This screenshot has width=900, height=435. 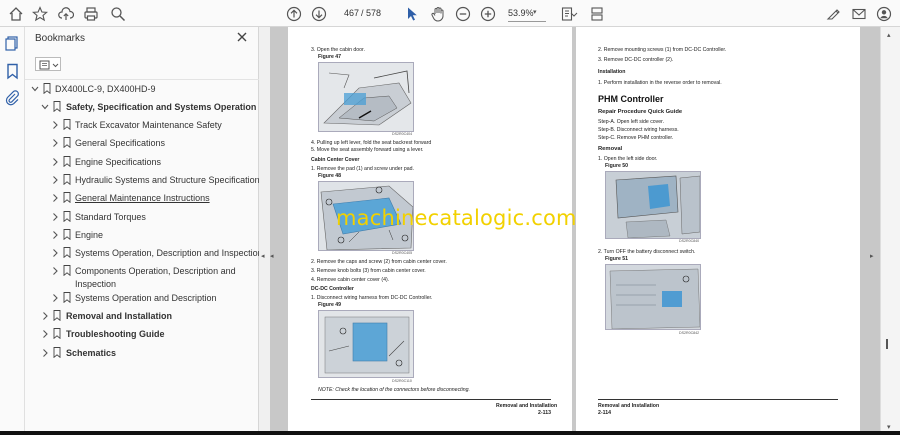 I want to click on section-installation: Installation, so click(x=612, y=72).